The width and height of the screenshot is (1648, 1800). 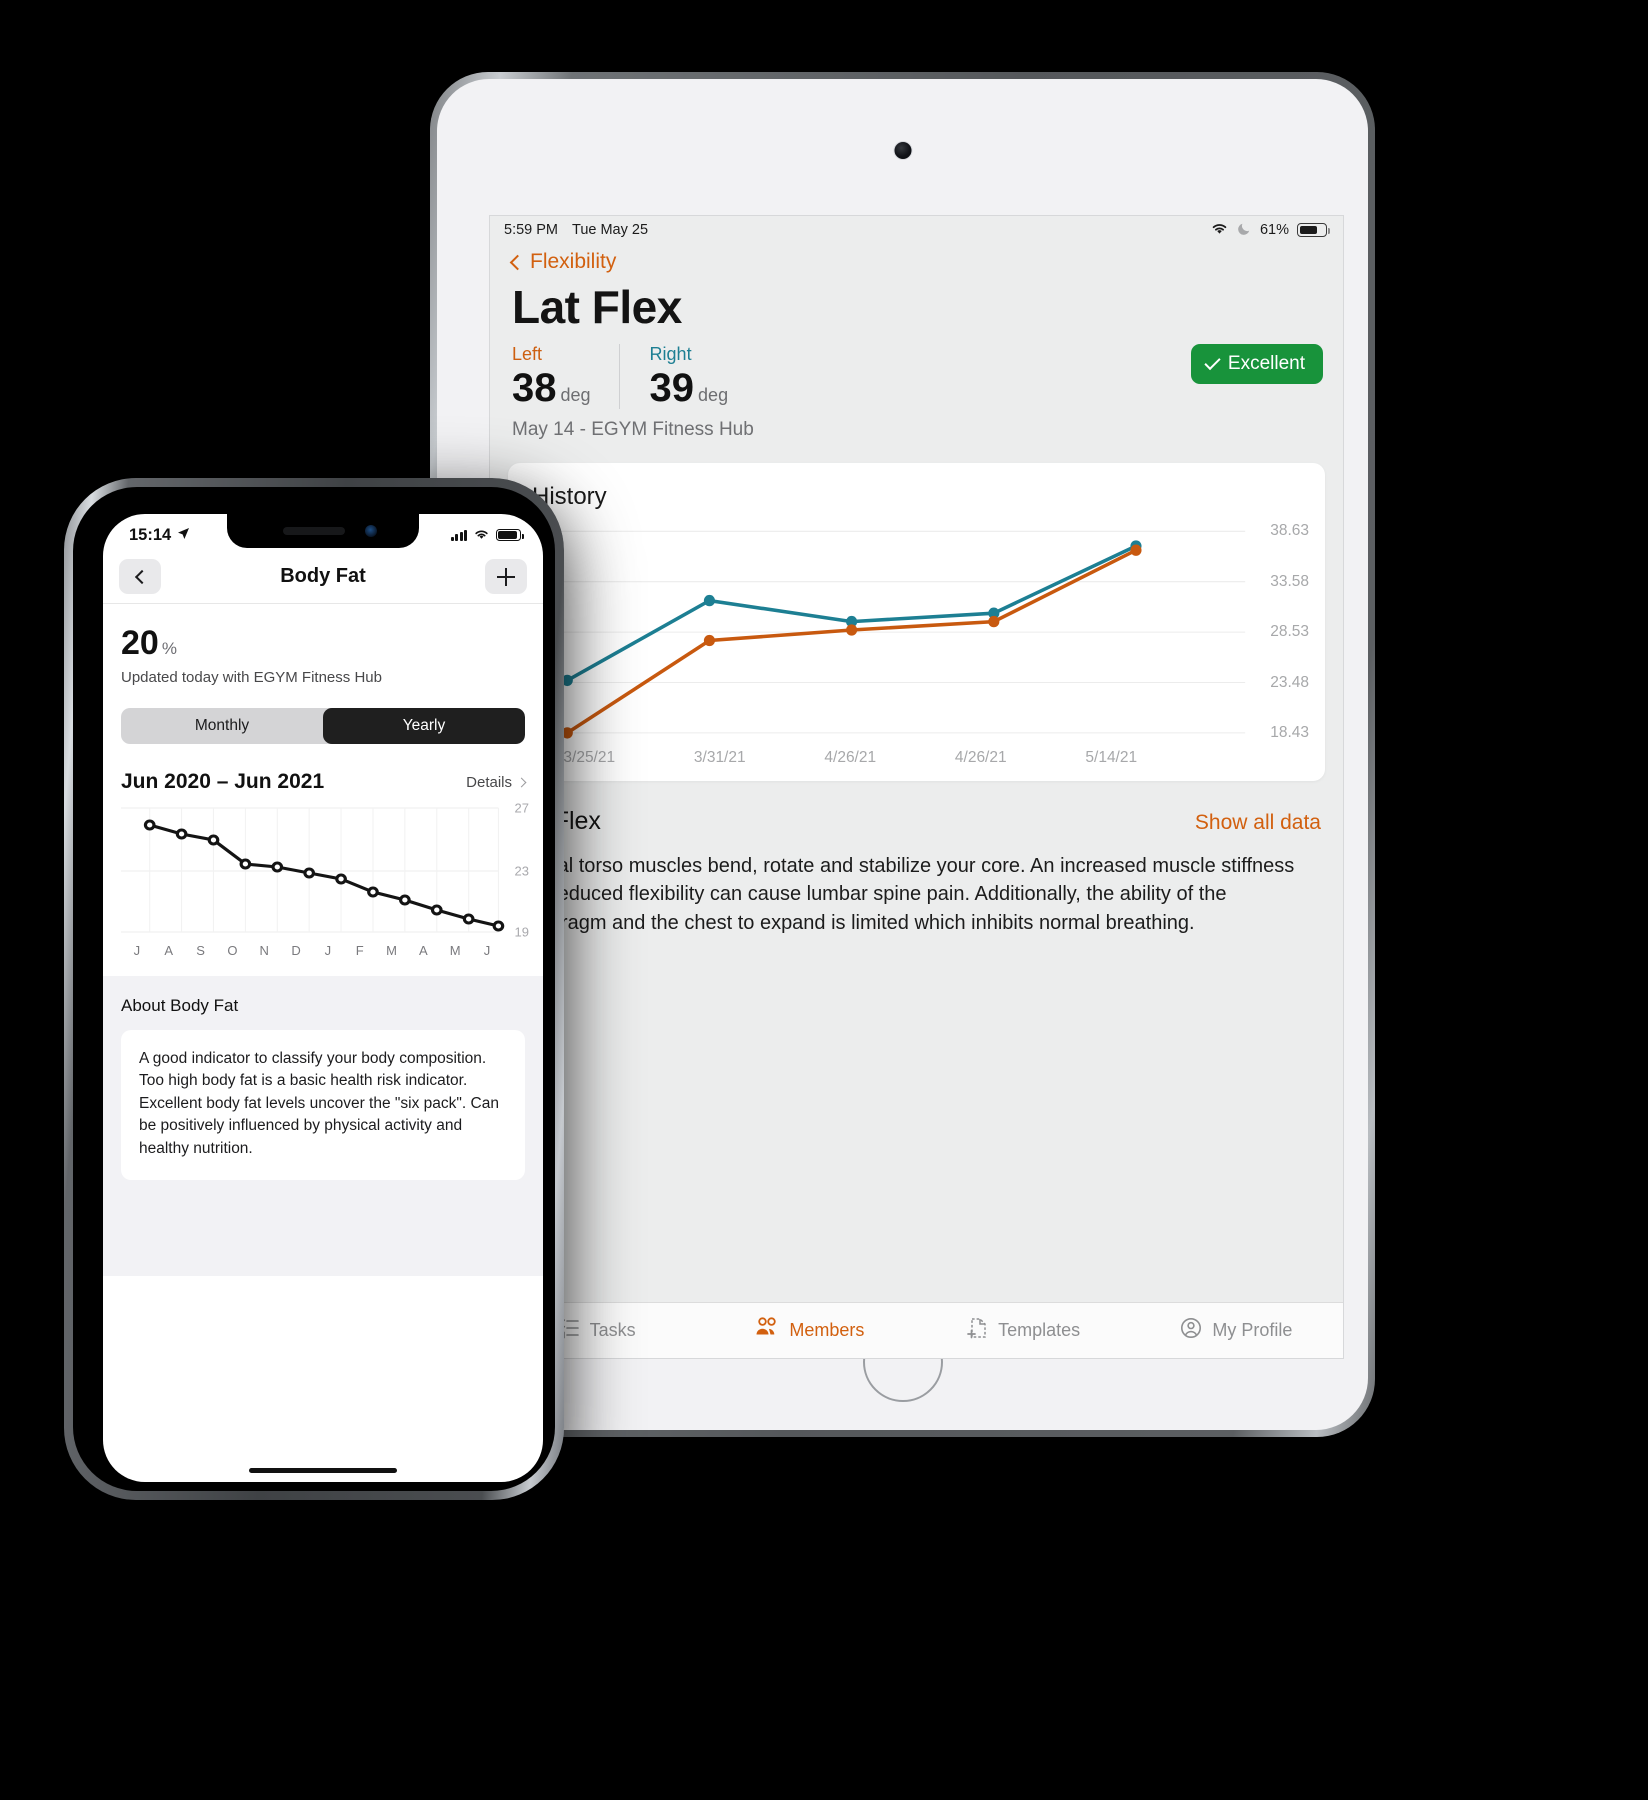 I want to click on tablet-front-camera-icon, so click(x=902, y=150).